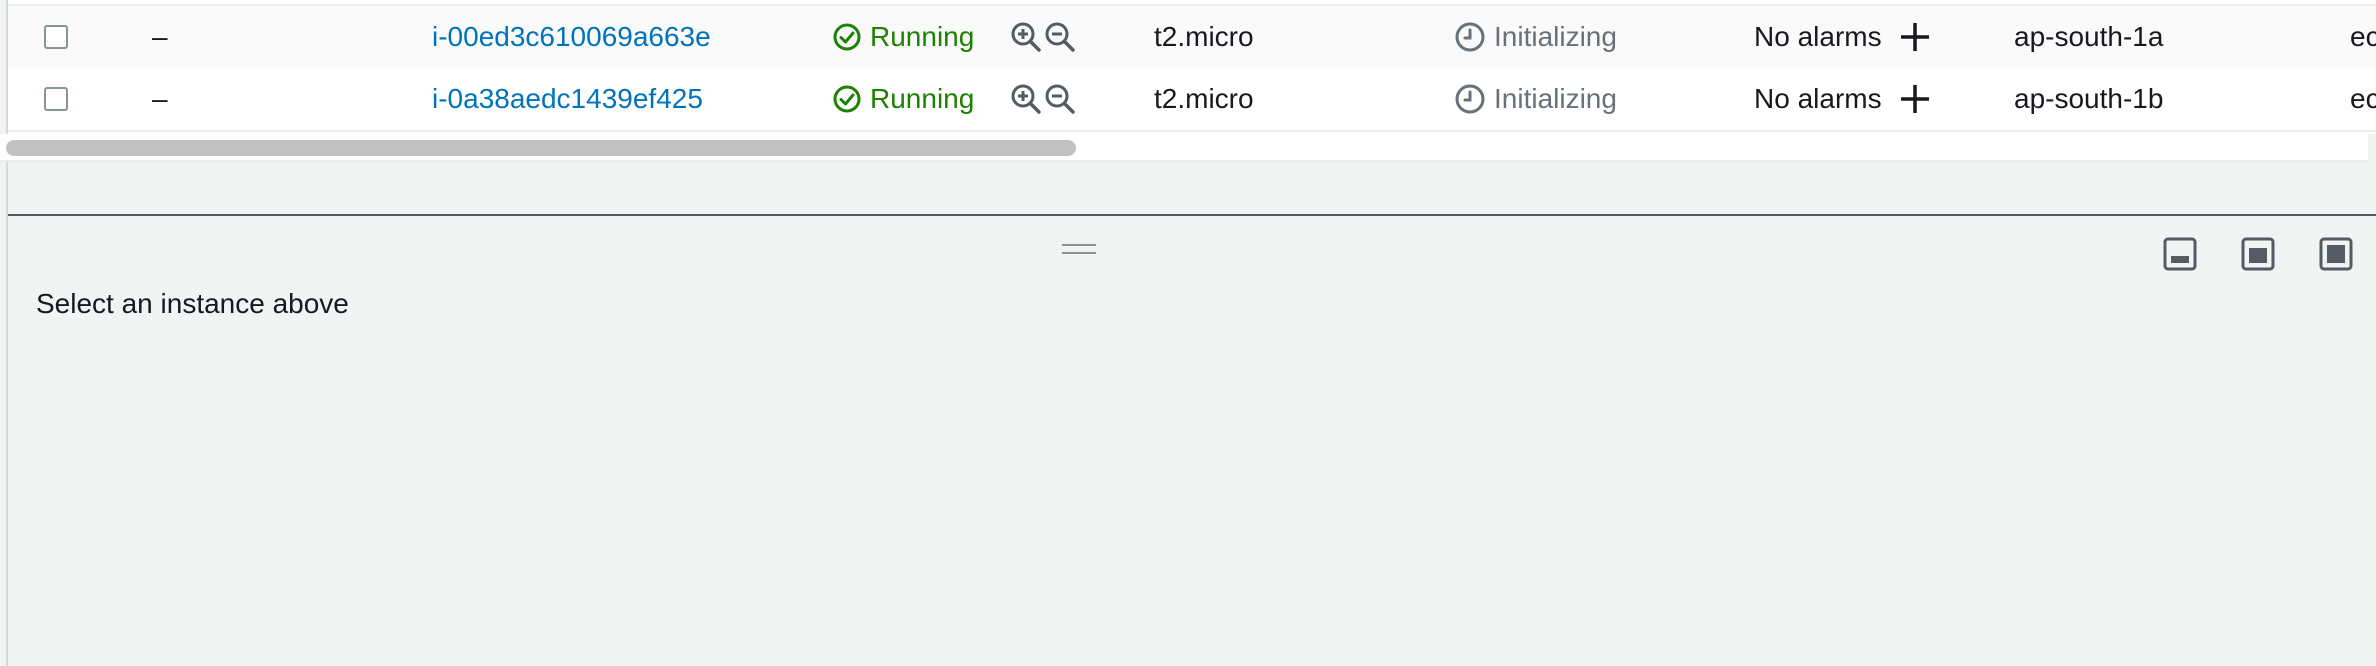 The image size is (2376, 666). I want to click on panel-bottom-icon, so click(2180, 254).